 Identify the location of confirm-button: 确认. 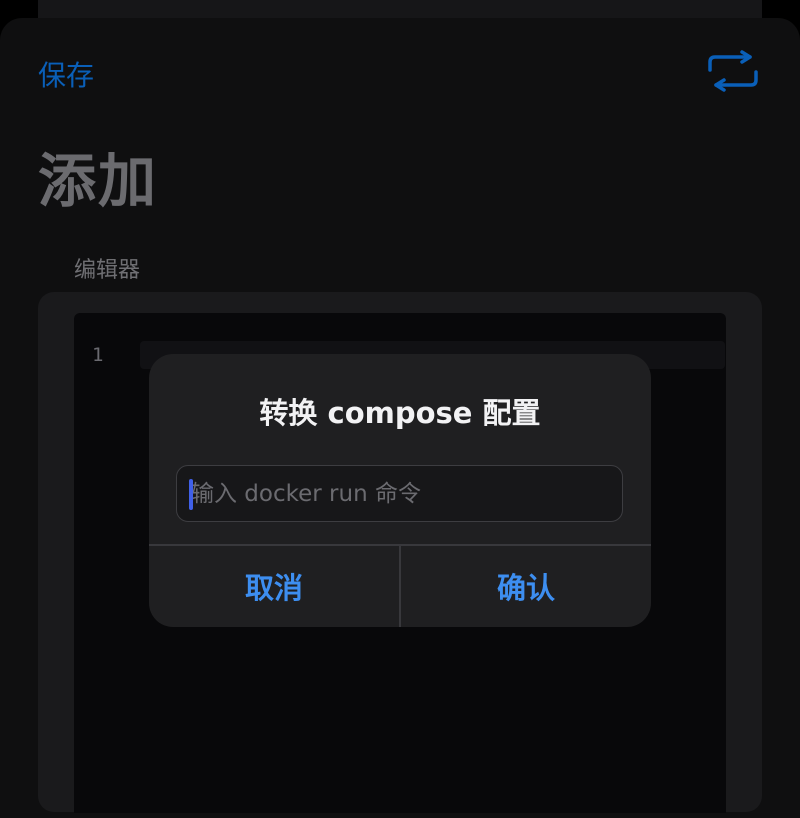
(526, 586).